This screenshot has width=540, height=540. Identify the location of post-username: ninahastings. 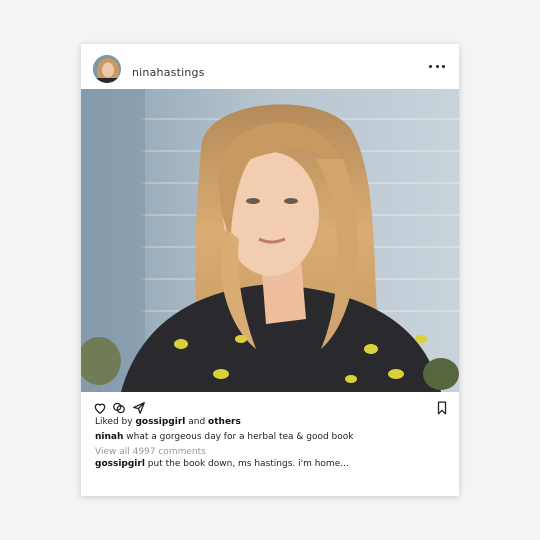
(168, 72).